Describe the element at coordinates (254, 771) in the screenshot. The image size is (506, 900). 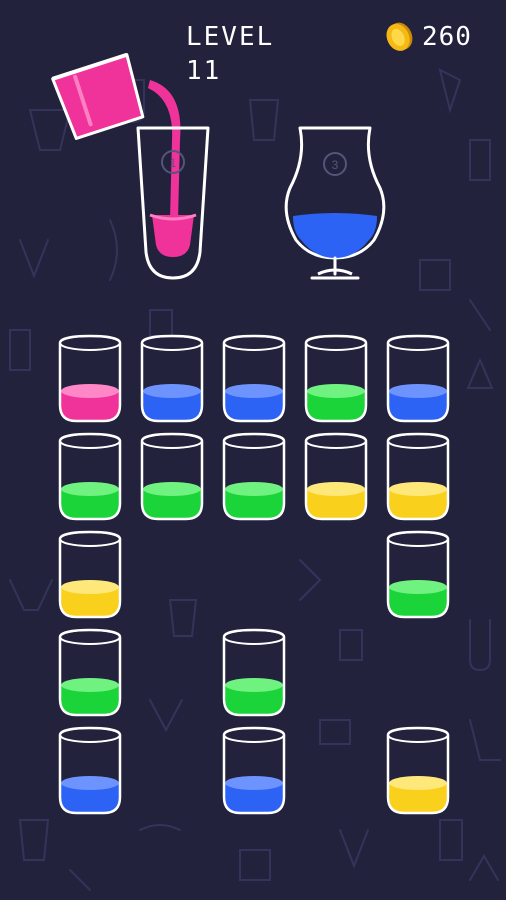
I see `cup-blue-r5c3` at that location.